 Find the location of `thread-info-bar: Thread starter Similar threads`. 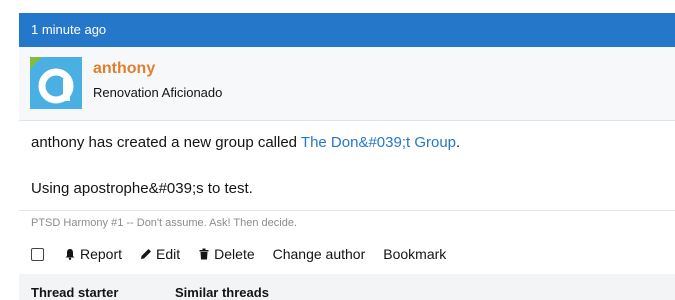

thread-info-bar: Thread starter Similar threads is located at coordinates (347, 287).